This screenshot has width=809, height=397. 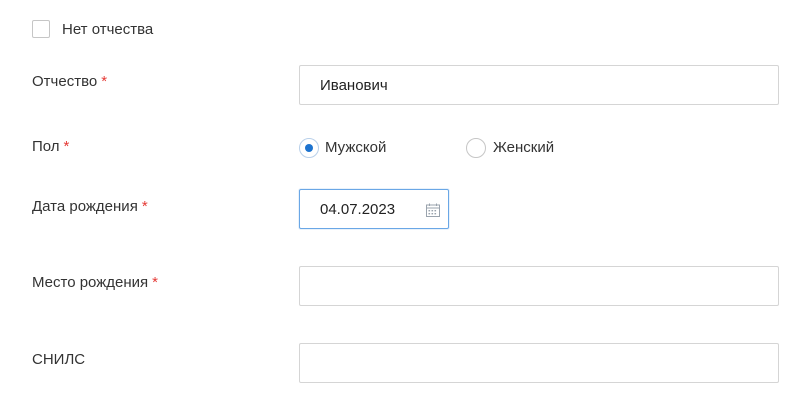 I want to click on gender-male-label: Мужской, so click(x=355, y=148).